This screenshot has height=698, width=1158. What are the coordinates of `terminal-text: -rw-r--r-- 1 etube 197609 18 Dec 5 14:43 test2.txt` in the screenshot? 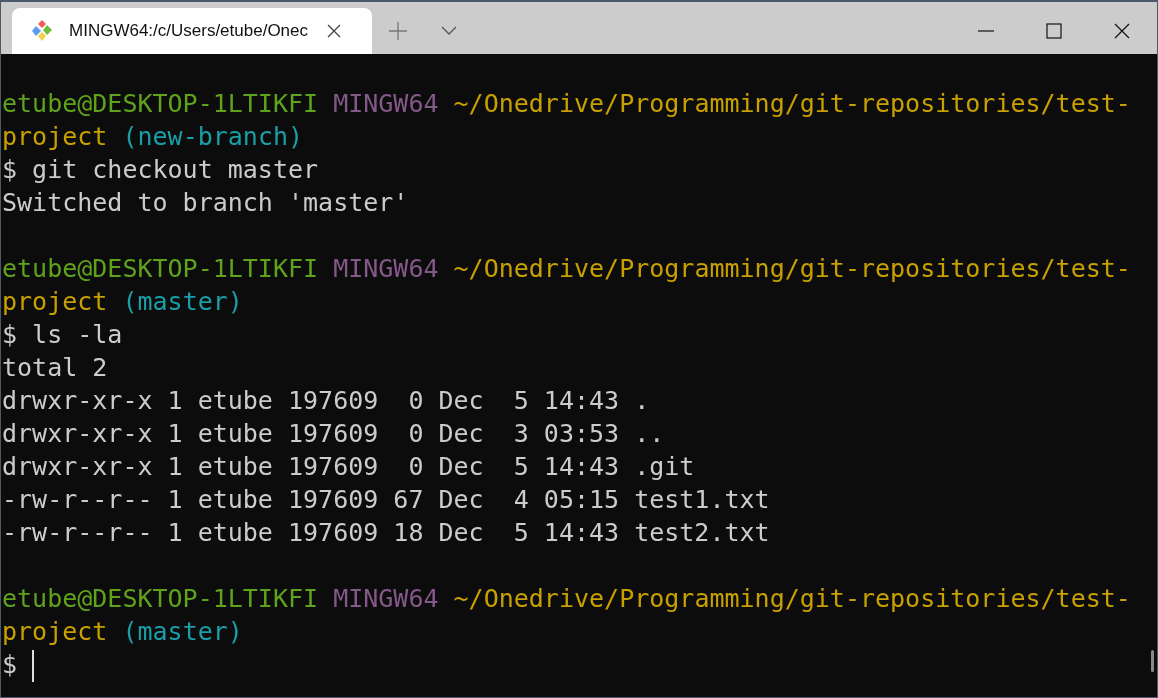 It's located at (386, 532).